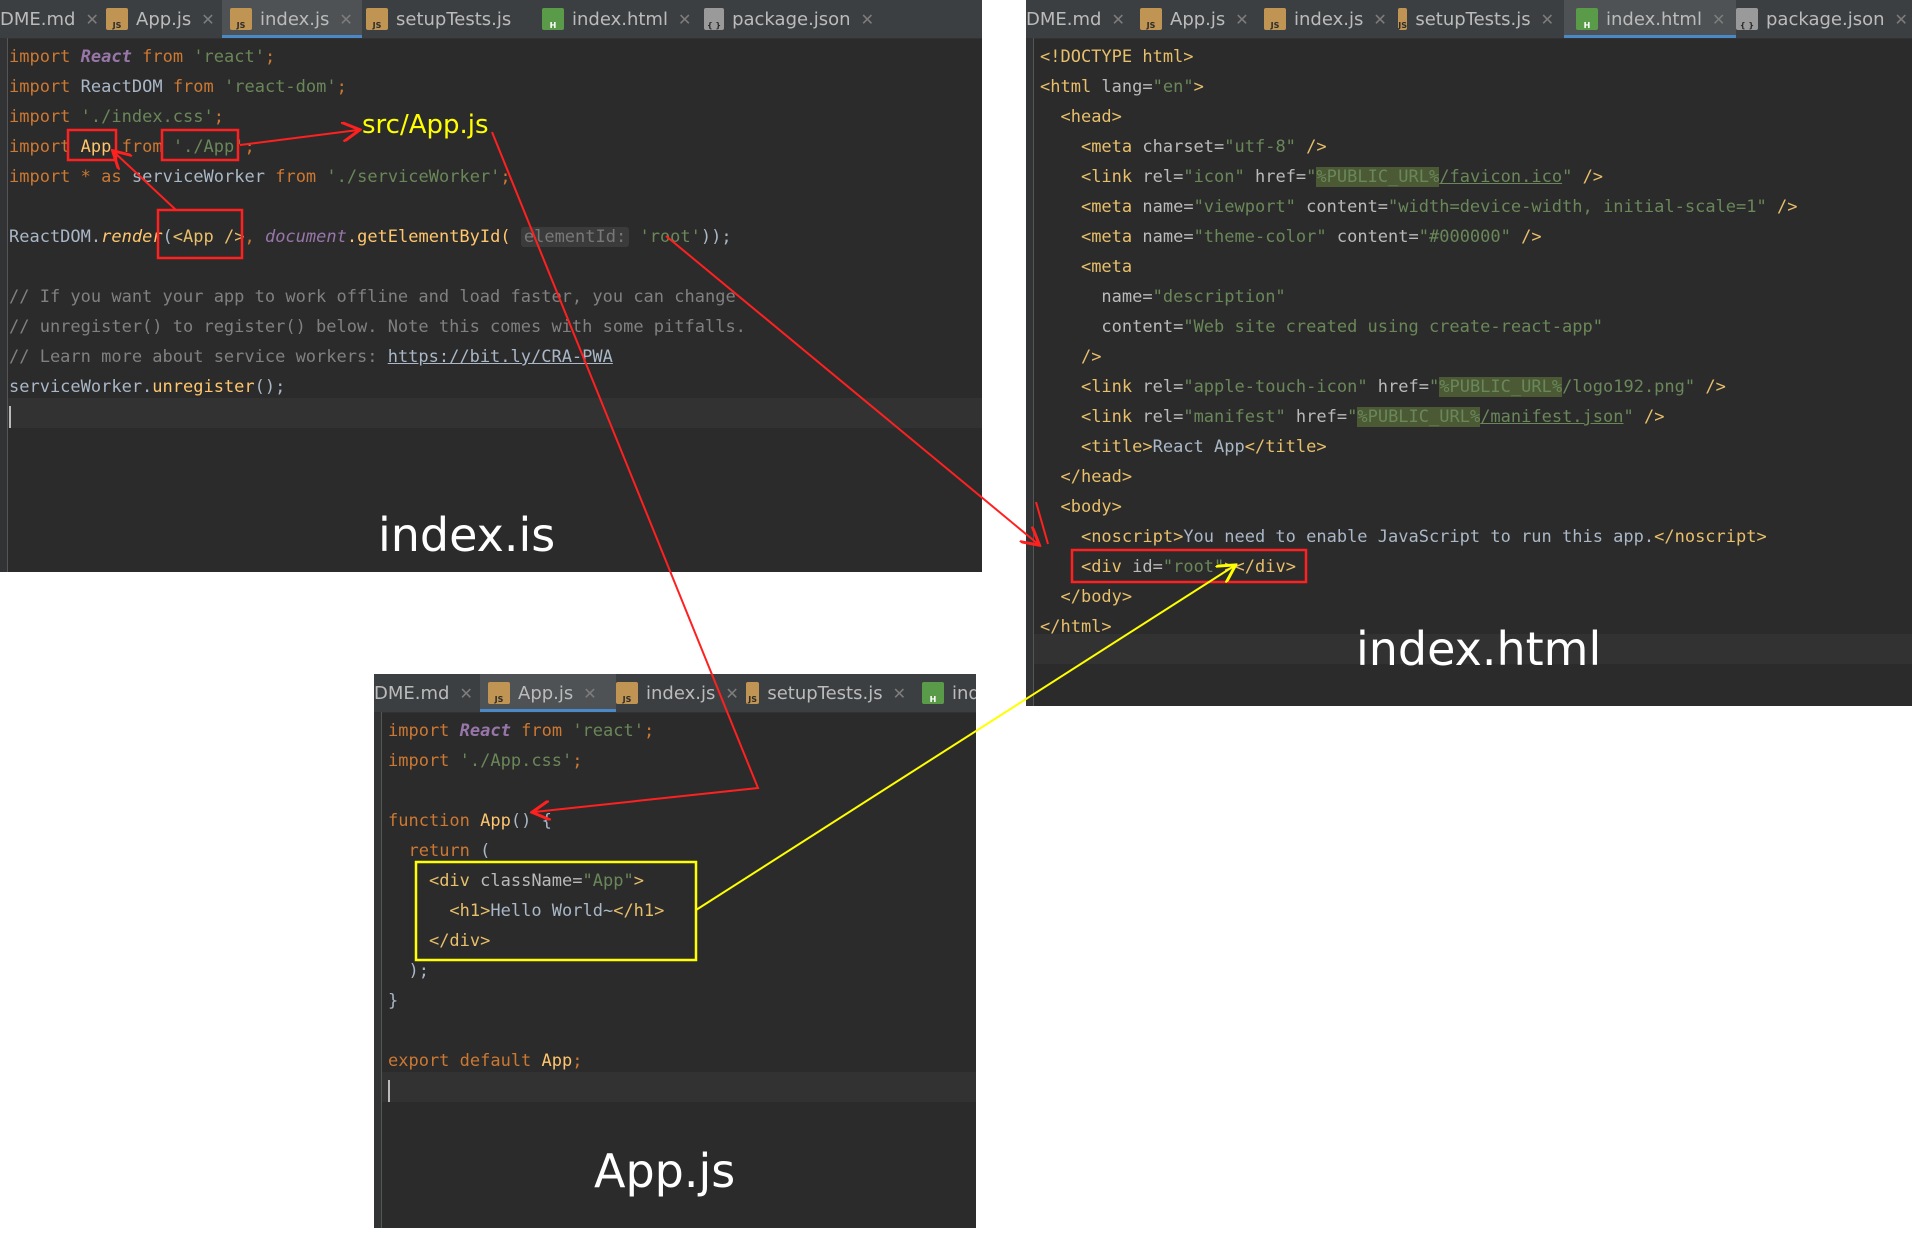 This screenshot has width=1912, height=1254. Describe the element at coordinates (557, 911) in the screenshot. I see `app-line-7: <h1>Hello World~</h1>` at that location.